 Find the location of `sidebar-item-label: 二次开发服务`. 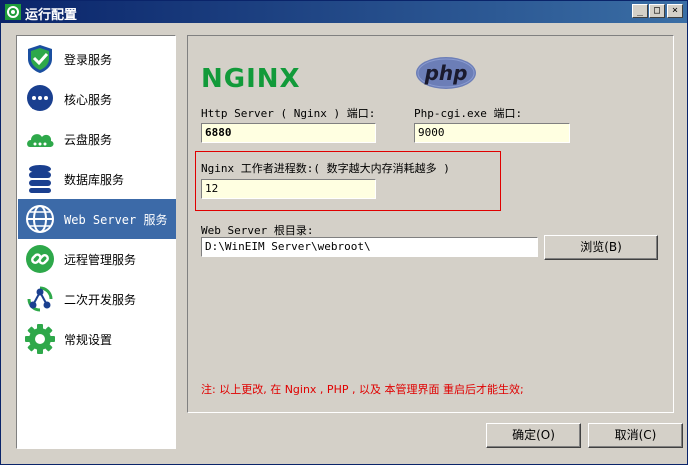

sidebar-item-label: 二次开发服务 is located at coordinates (100, 300).